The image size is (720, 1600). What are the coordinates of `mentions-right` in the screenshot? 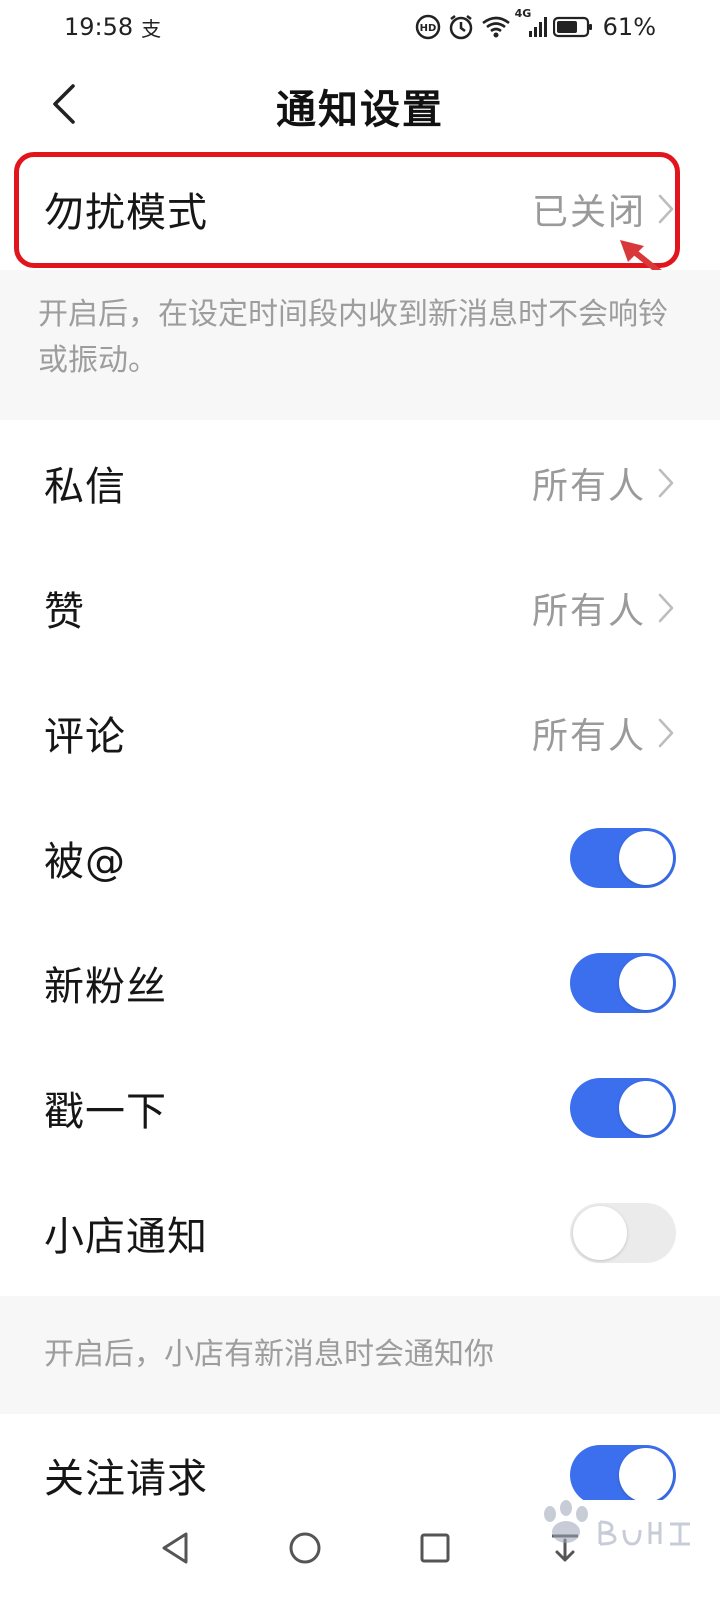 It's located at (623, 858).